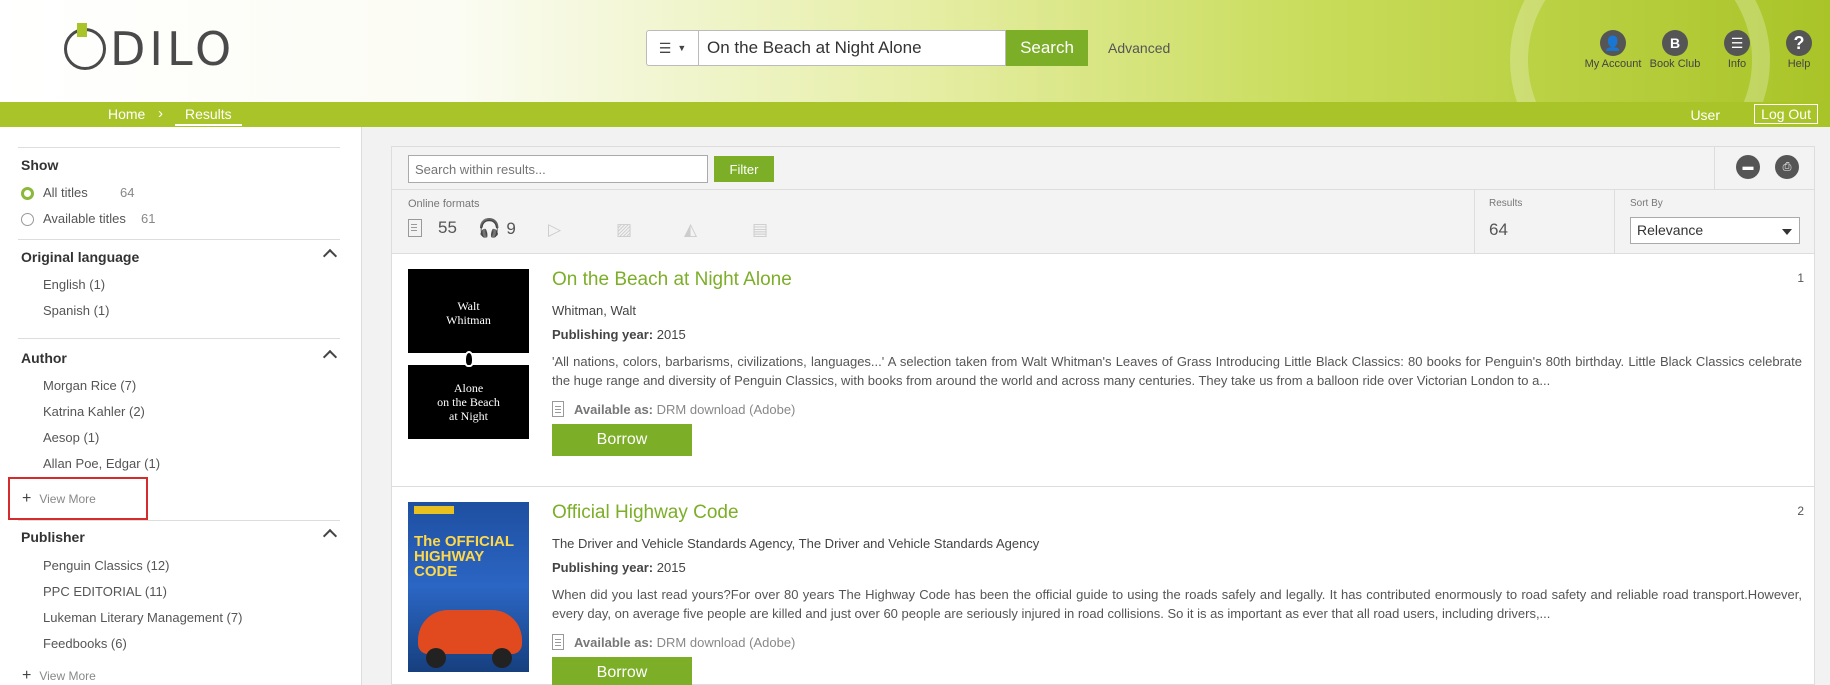 Image resolution: width=1830 pixels, height=685 pixels. I want to click on search-button: Search, so click(1047, 48).